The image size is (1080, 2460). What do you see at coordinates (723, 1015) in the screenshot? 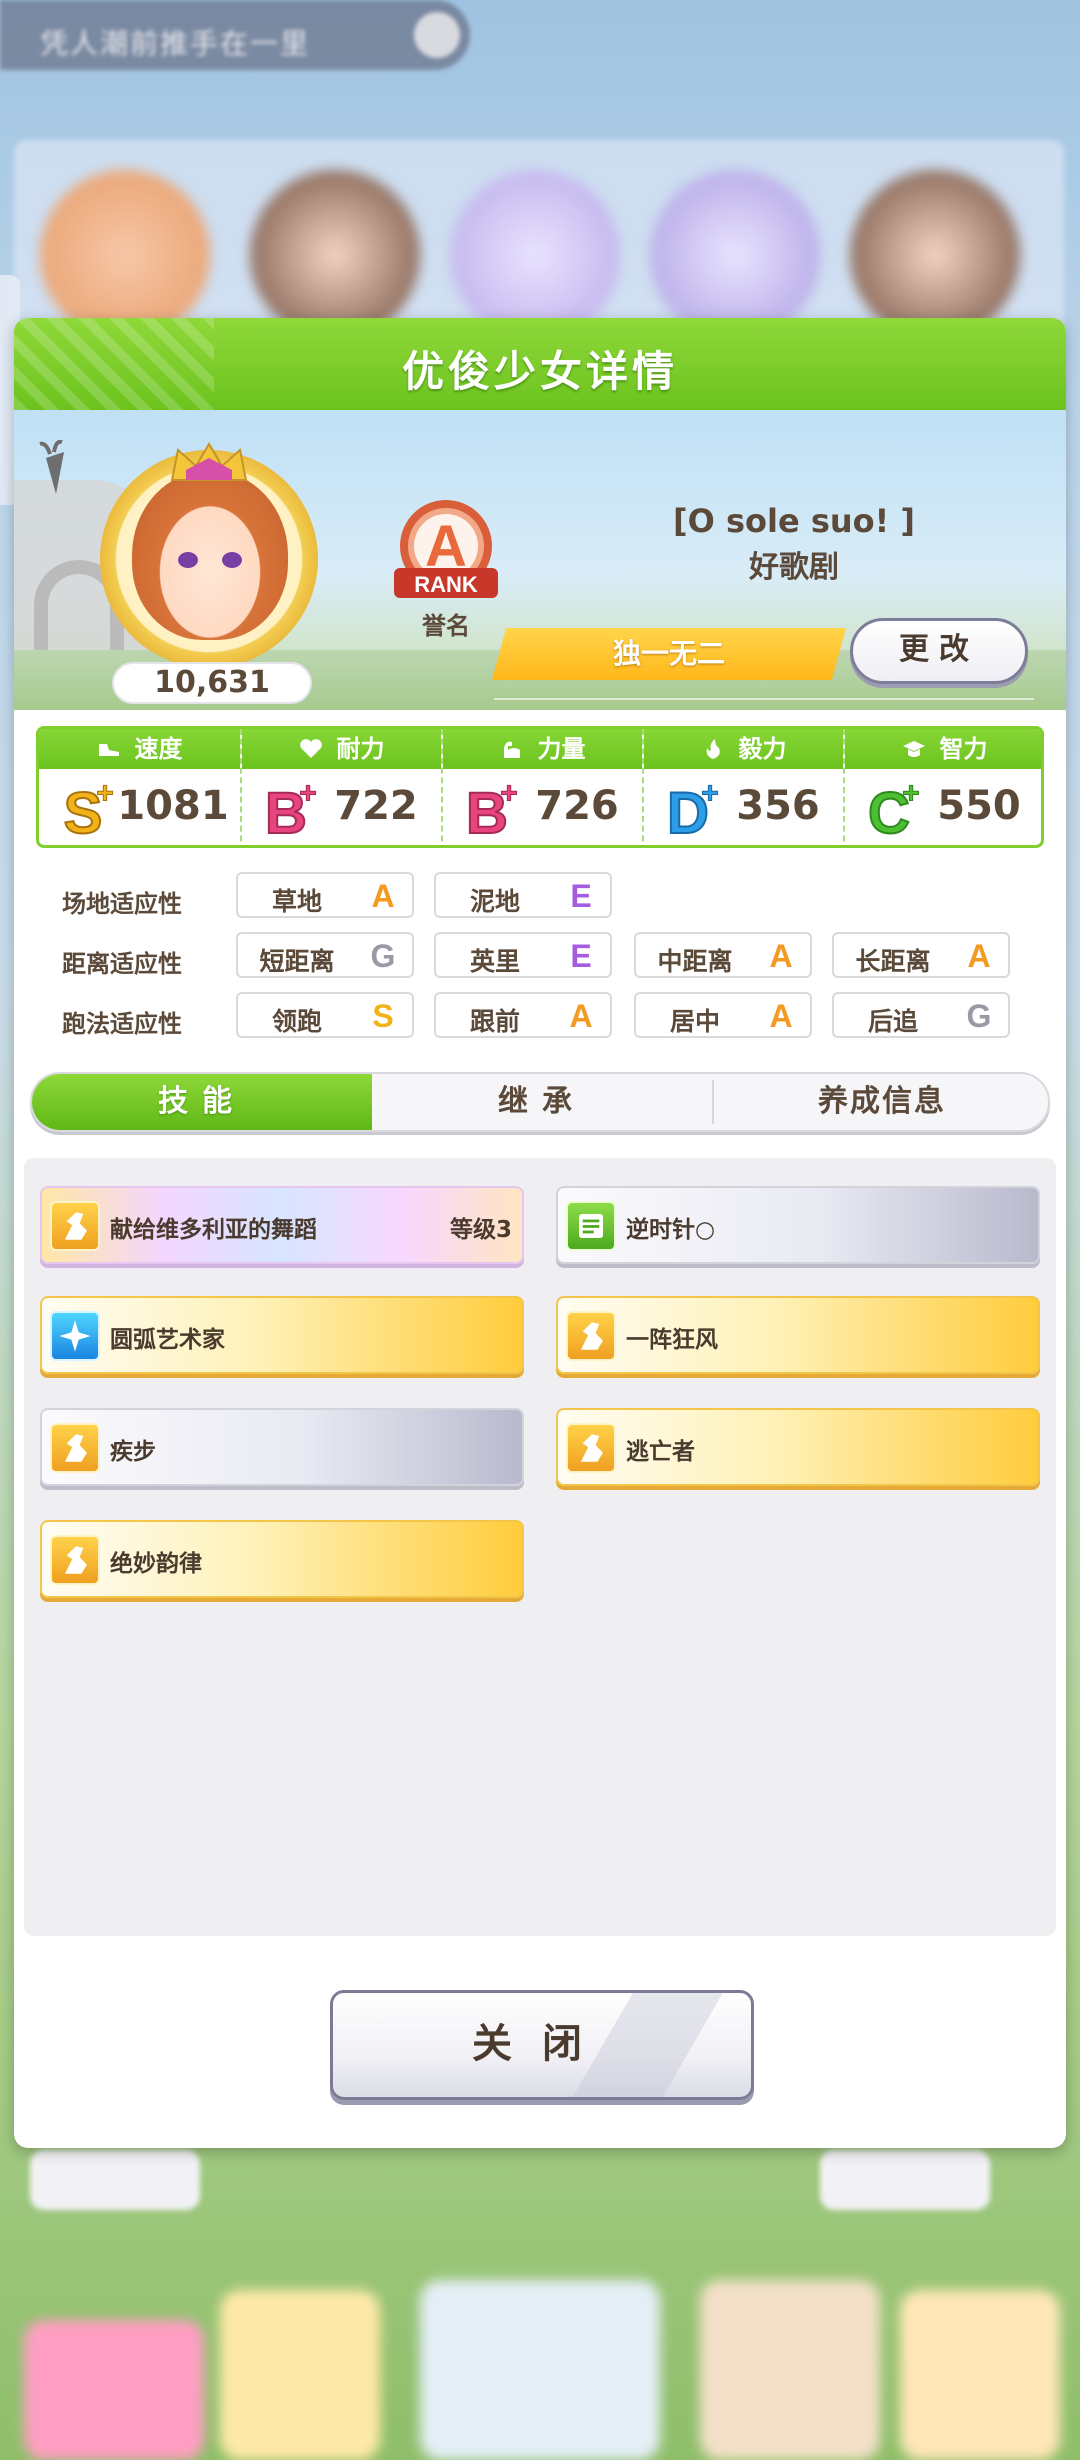
I see `aptitude-late: 居中 A` at bounding box center [723, 1015].